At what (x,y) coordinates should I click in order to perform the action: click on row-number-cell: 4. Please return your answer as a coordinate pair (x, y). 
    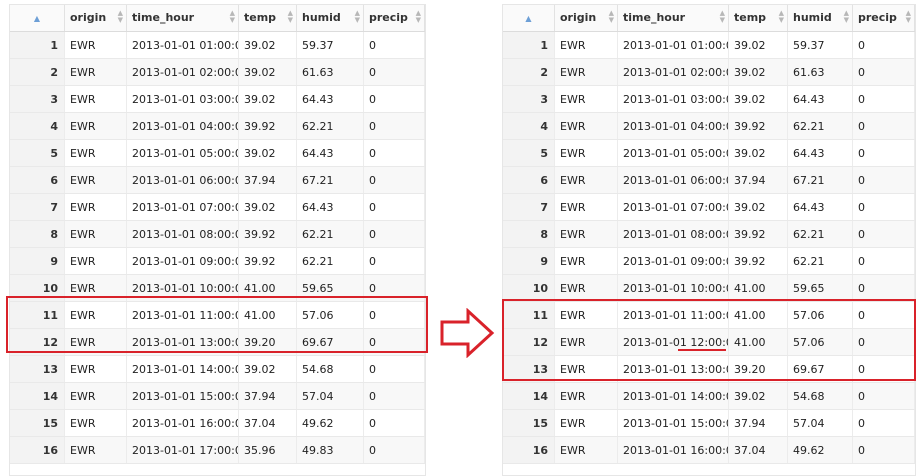
    Looking at the image, I should click on (529, 126).